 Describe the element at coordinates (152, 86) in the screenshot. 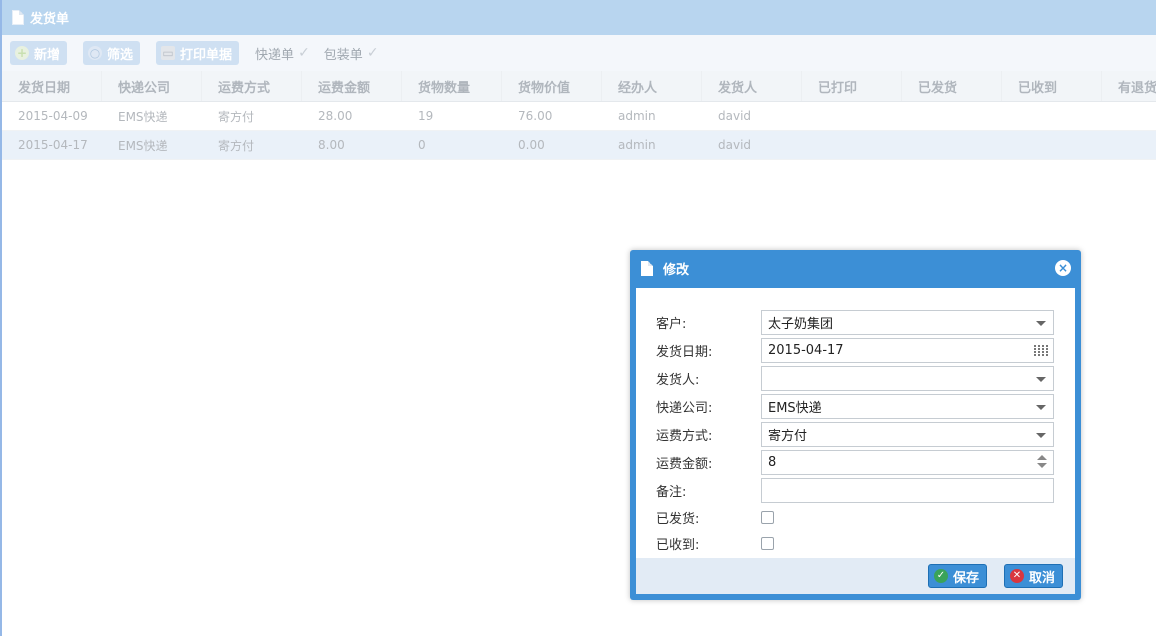

I see `column-header: 快递公司` at that location.